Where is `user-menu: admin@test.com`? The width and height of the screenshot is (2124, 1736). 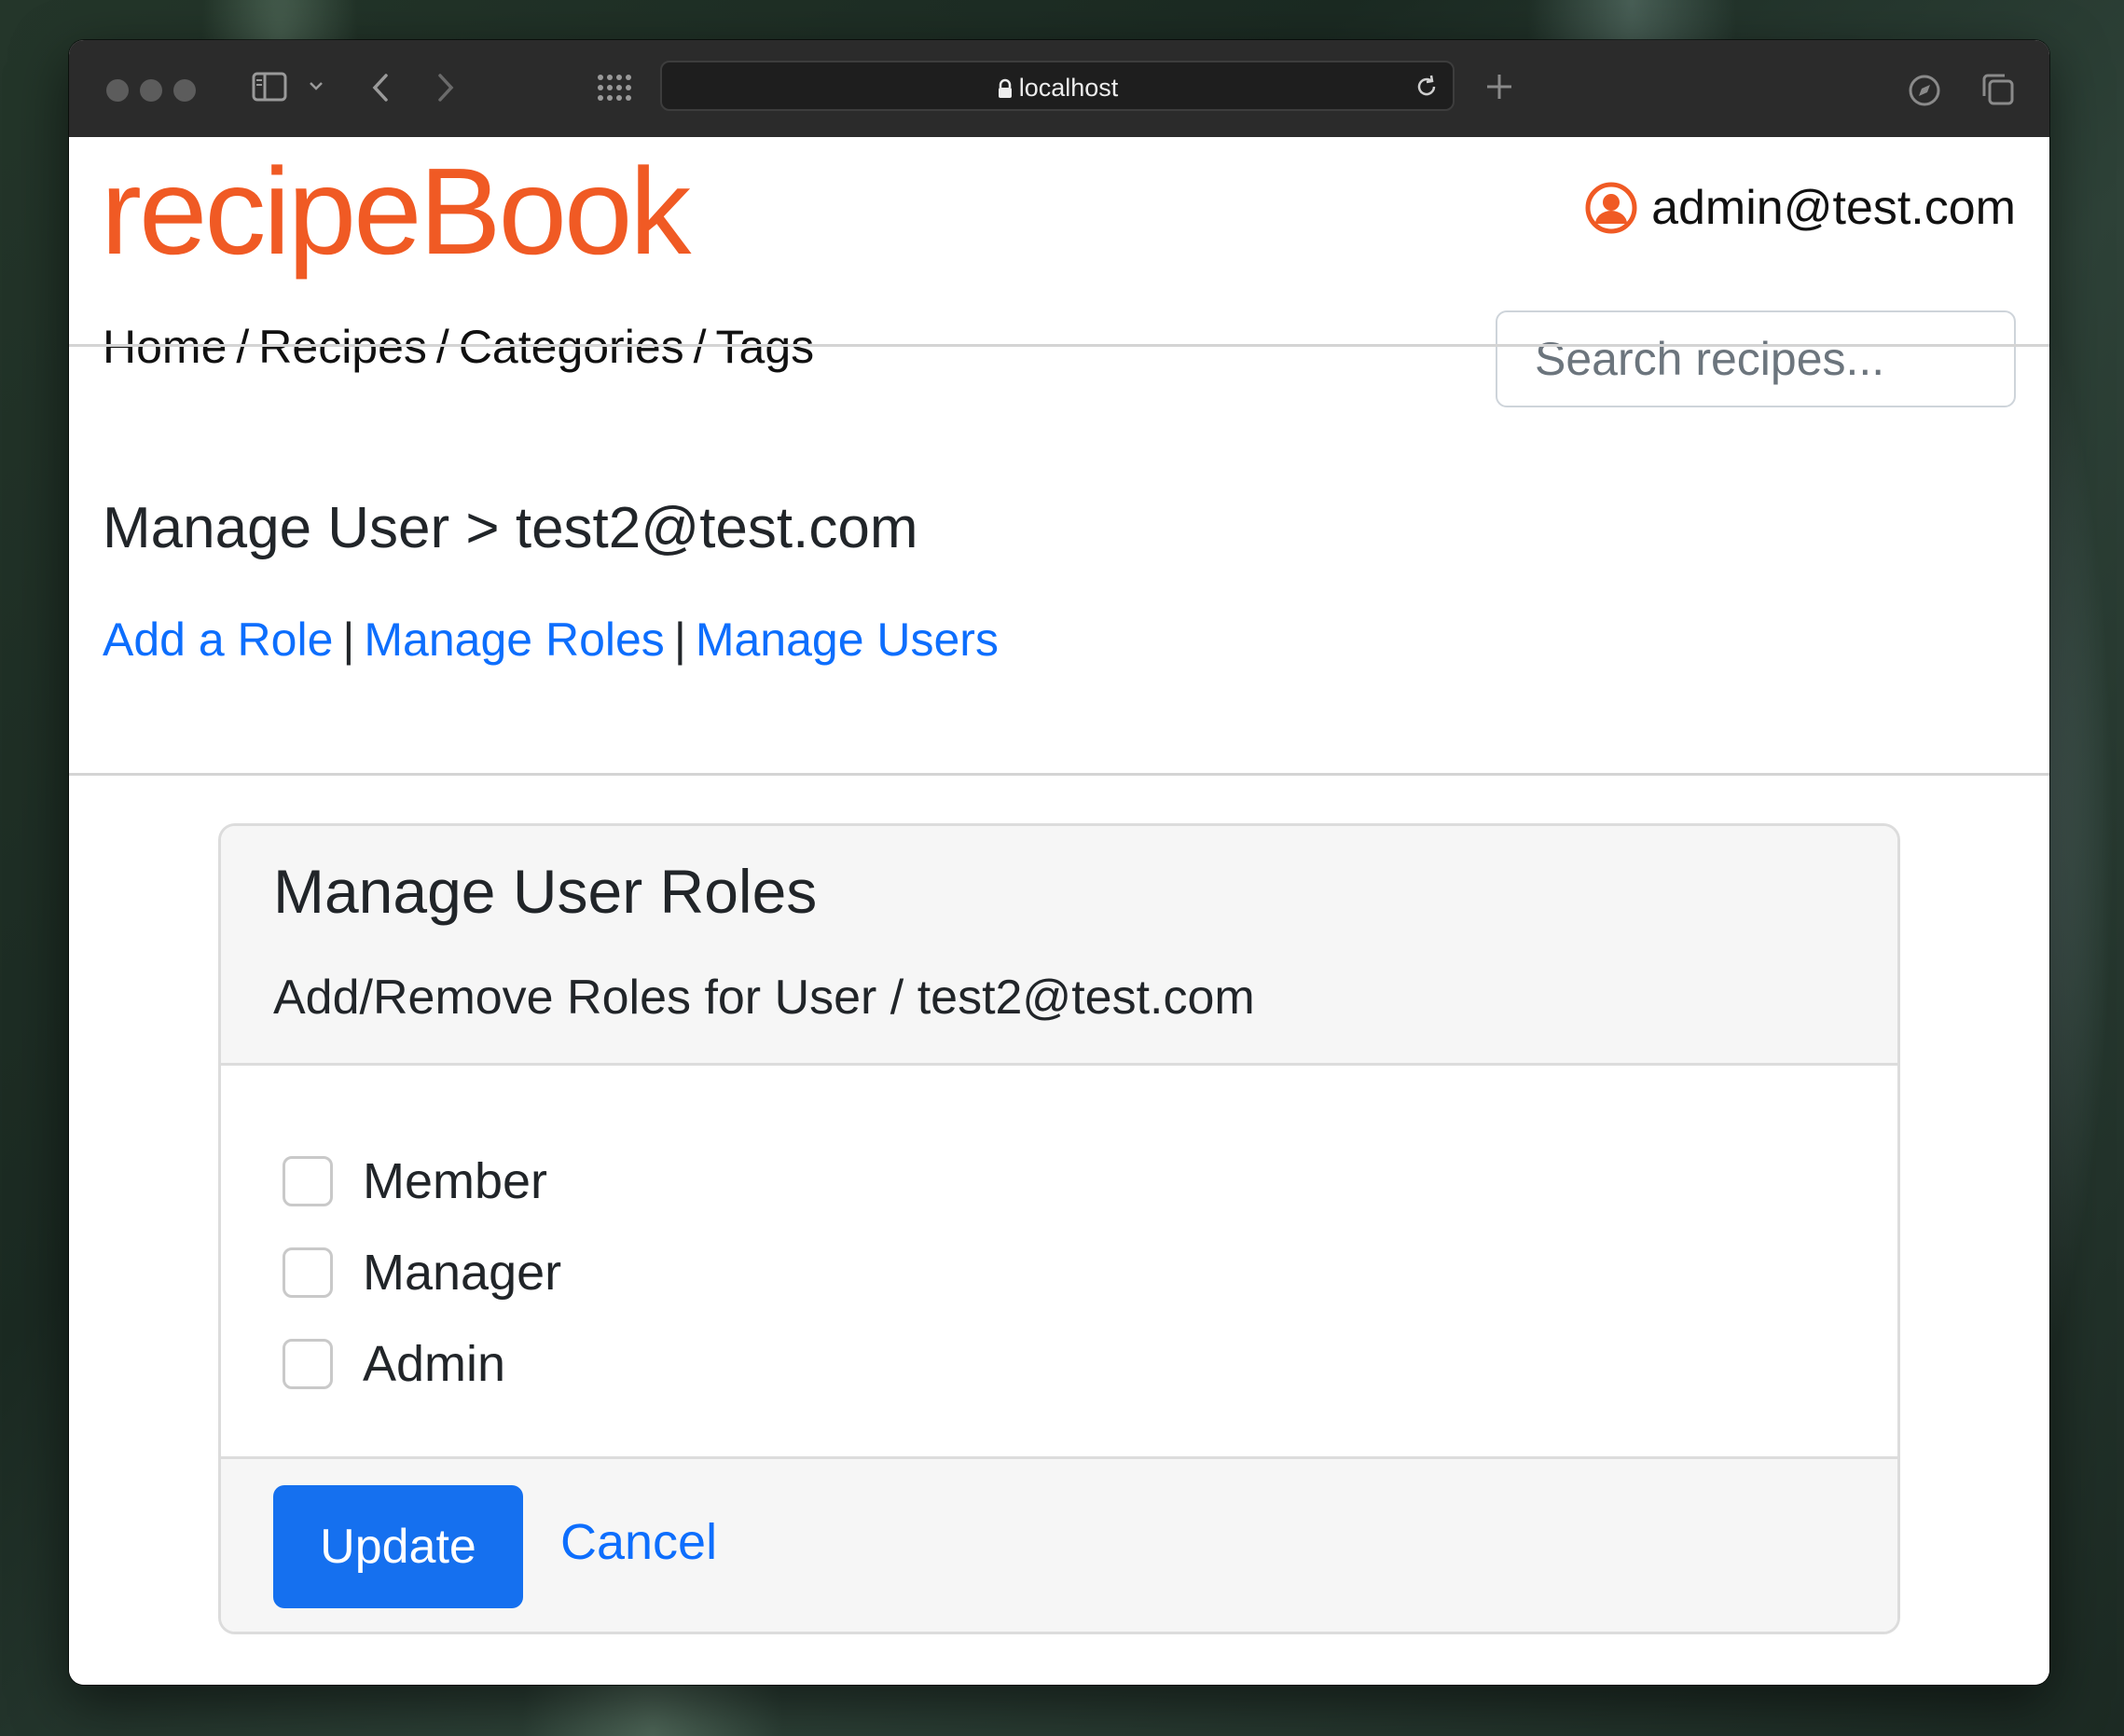
user-menu: admin@test.com is located at coordinates (1800, 208).